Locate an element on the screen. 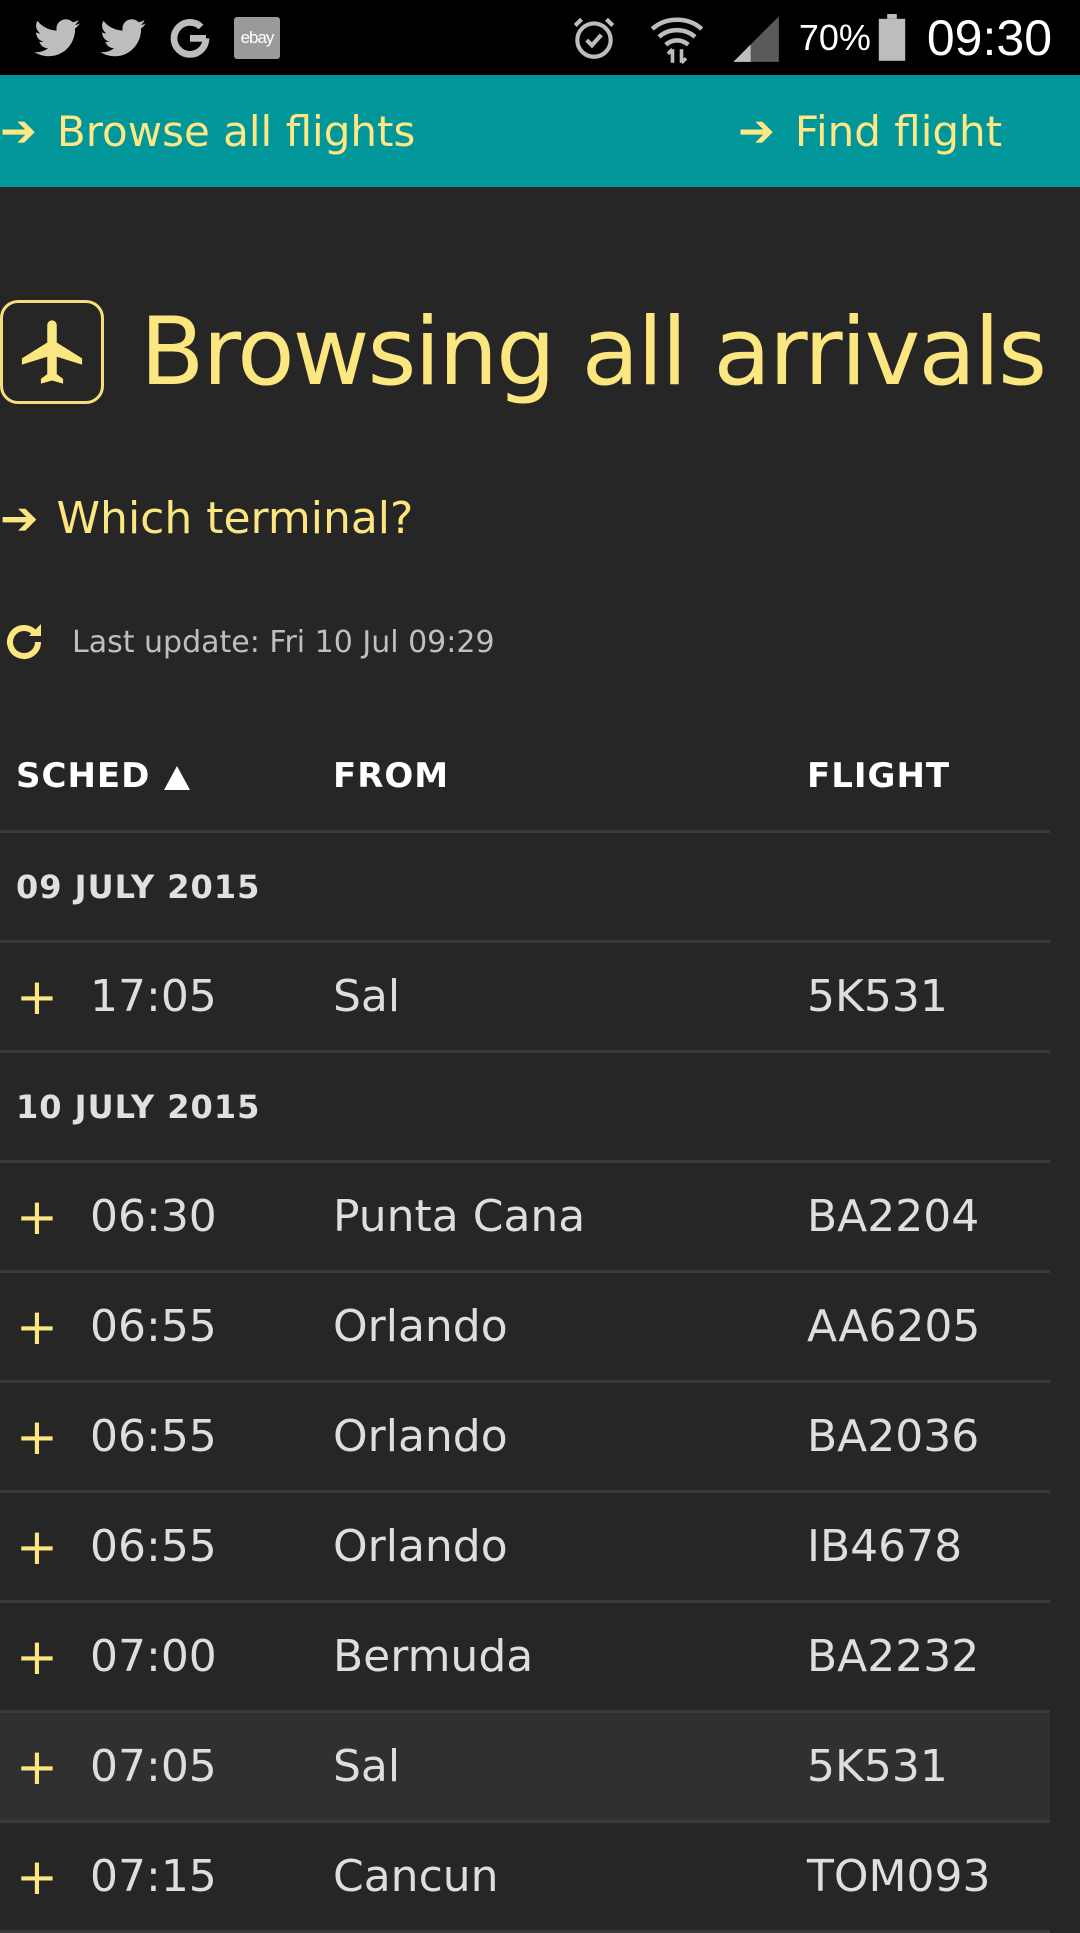 The width and height of the screenshot is (1080, 1933). date-label: 10 JULY 2015 is located at coordinates (138, 1106).